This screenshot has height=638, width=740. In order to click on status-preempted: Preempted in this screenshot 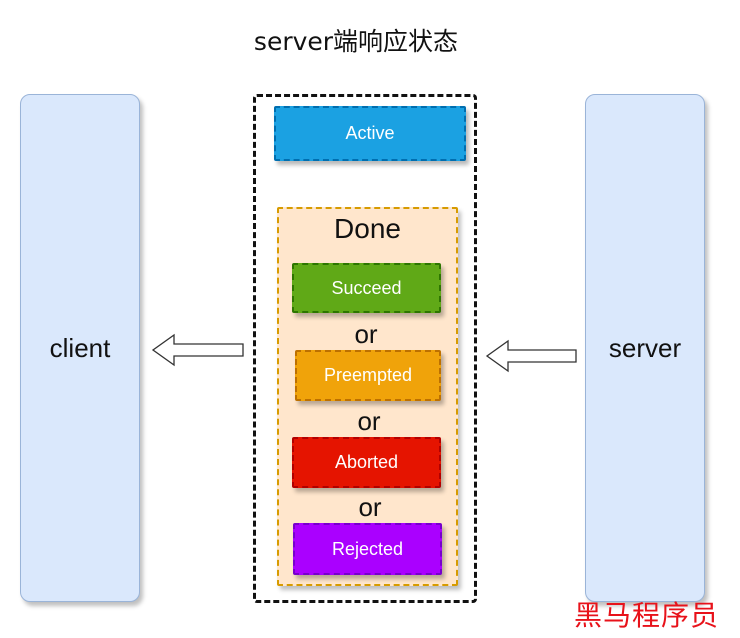, I will do `click(368, 375)`.